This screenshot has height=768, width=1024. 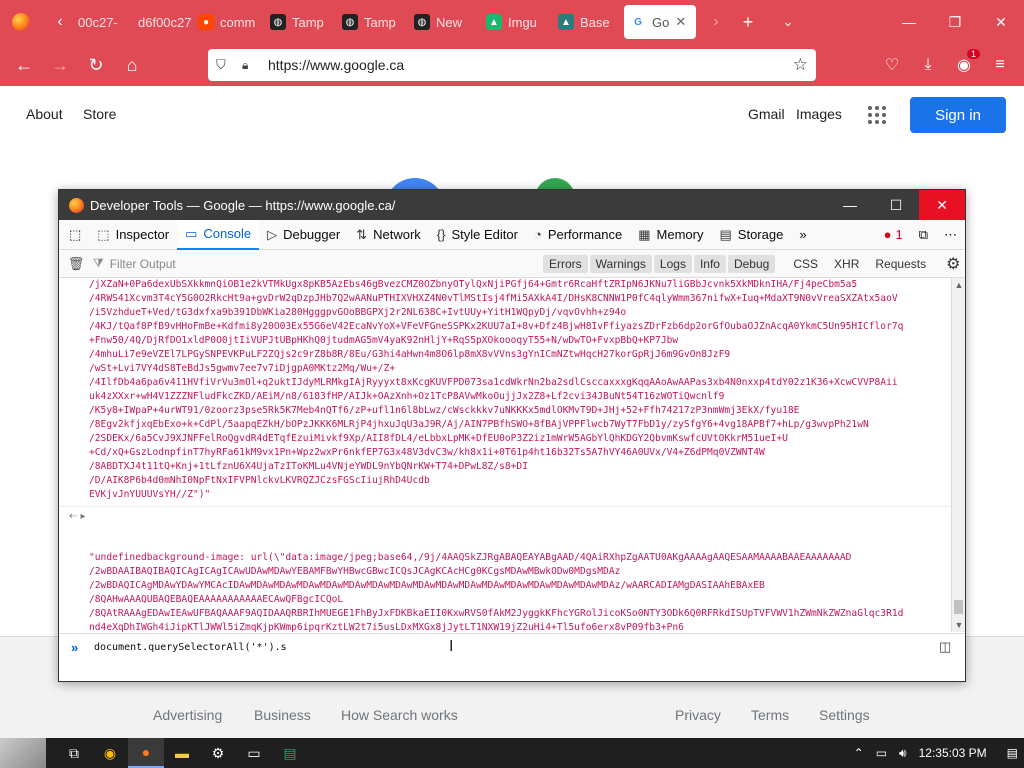 What do you see at coordinates (399, 715) in the screenshot?
I see `footer-how-search-works-link: How Search works` at bounding box center [399, 715].